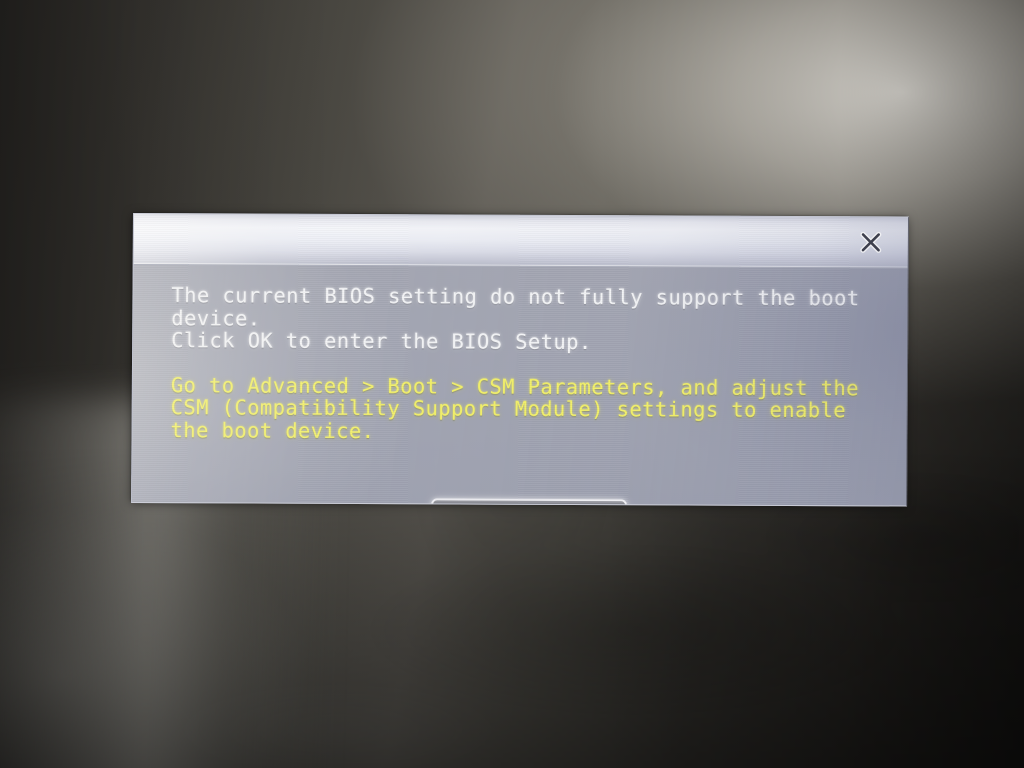 Image resolution: width=1024 pixels, height=768 pixels. Describe the element at coordinates (381, 341) in the screenshot. I see `message-white-line-3: Click OK to enter the BIOS Setup.` at that location.